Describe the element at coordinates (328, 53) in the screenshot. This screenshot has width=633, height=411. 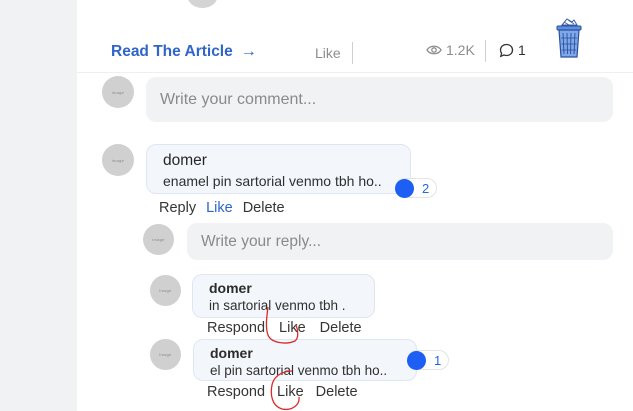
I see `like-article-button: Like` at that location.